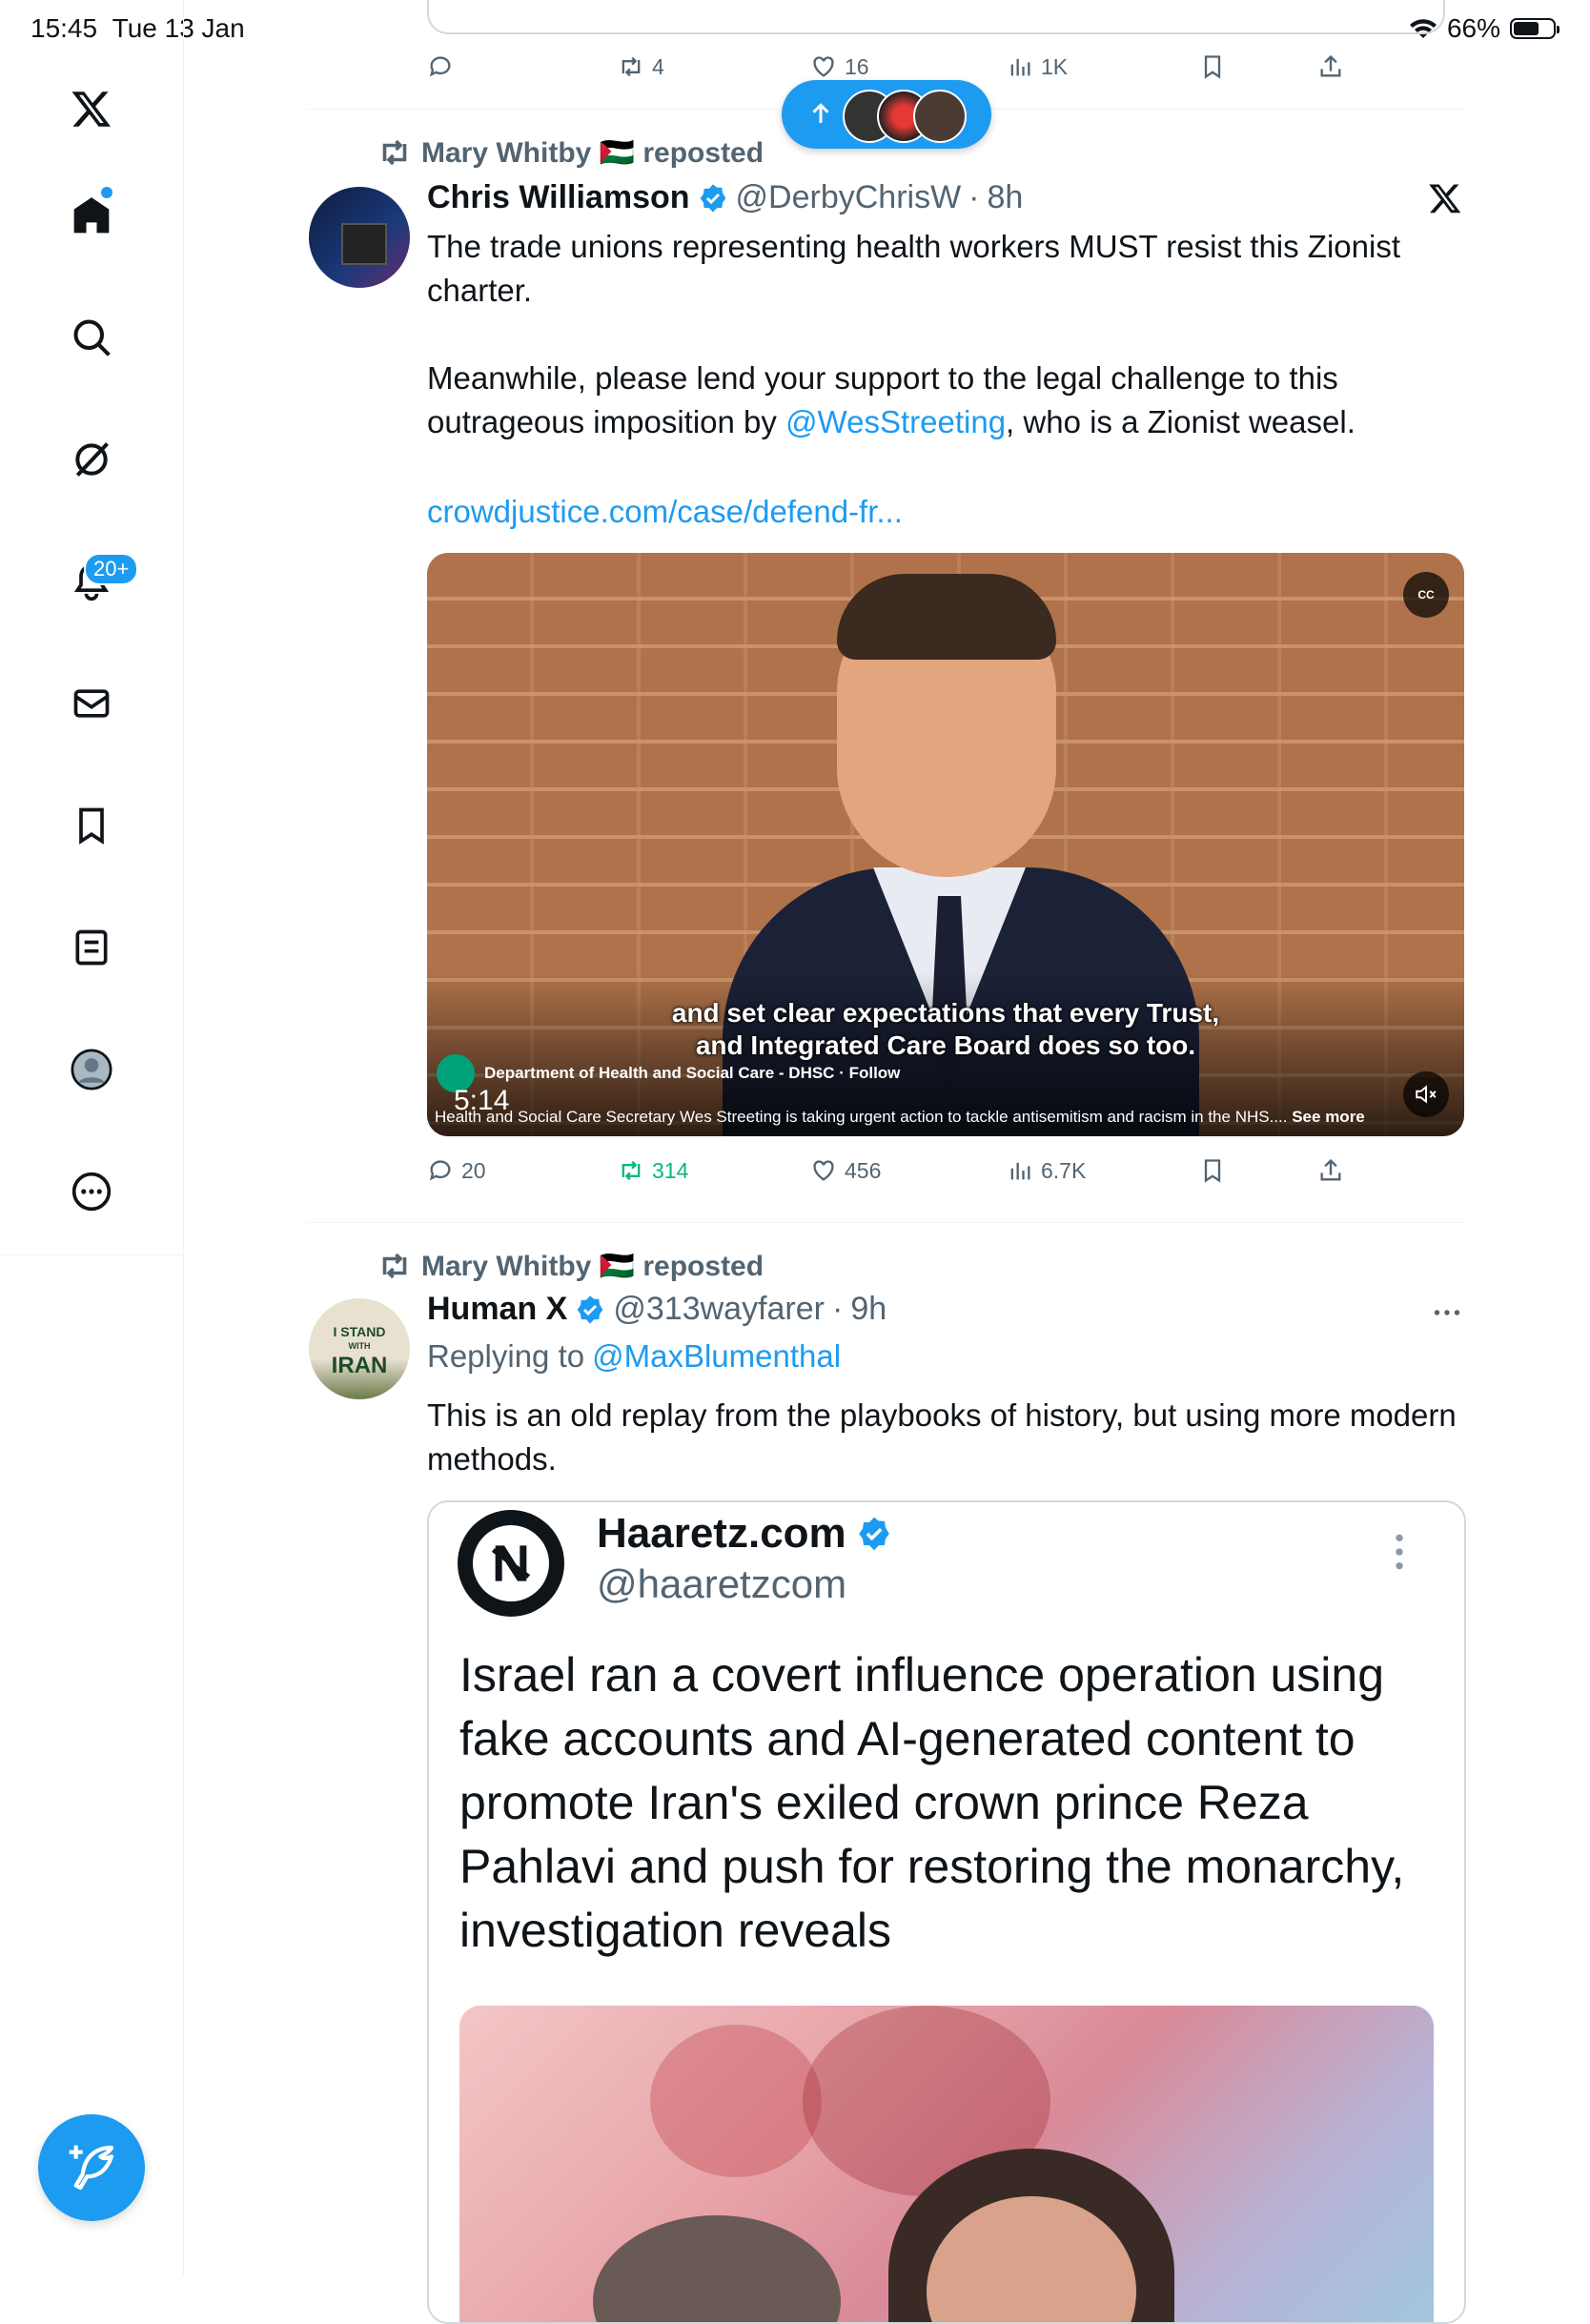  I want to click on tweet-divider, so click(885, 1222).